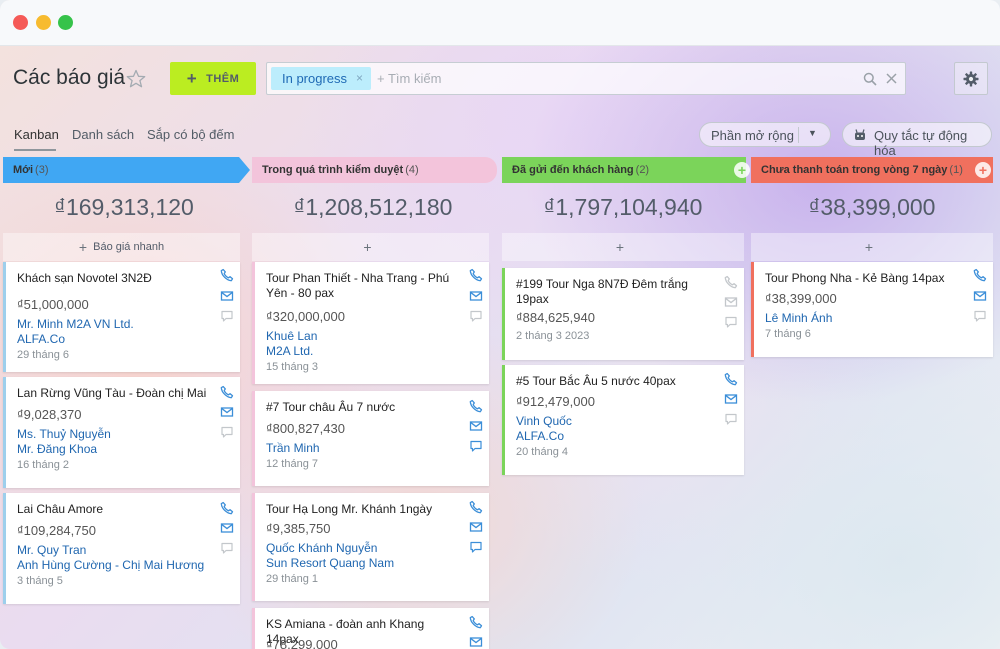 The image size is (1000, 649). What do you see at coordinates (971, 78) in the screenshot?
I see `settings-button` at bounding box center [971, 78].